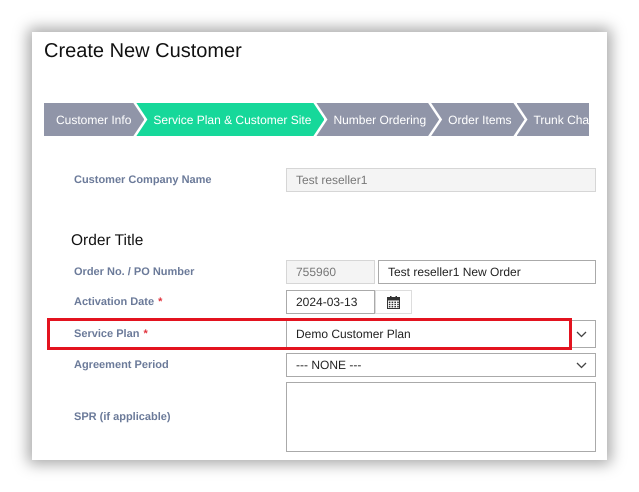 The height and width of the screenshot is (492, 639). I want to click on section-heading: Order Title, so click(107, 241).